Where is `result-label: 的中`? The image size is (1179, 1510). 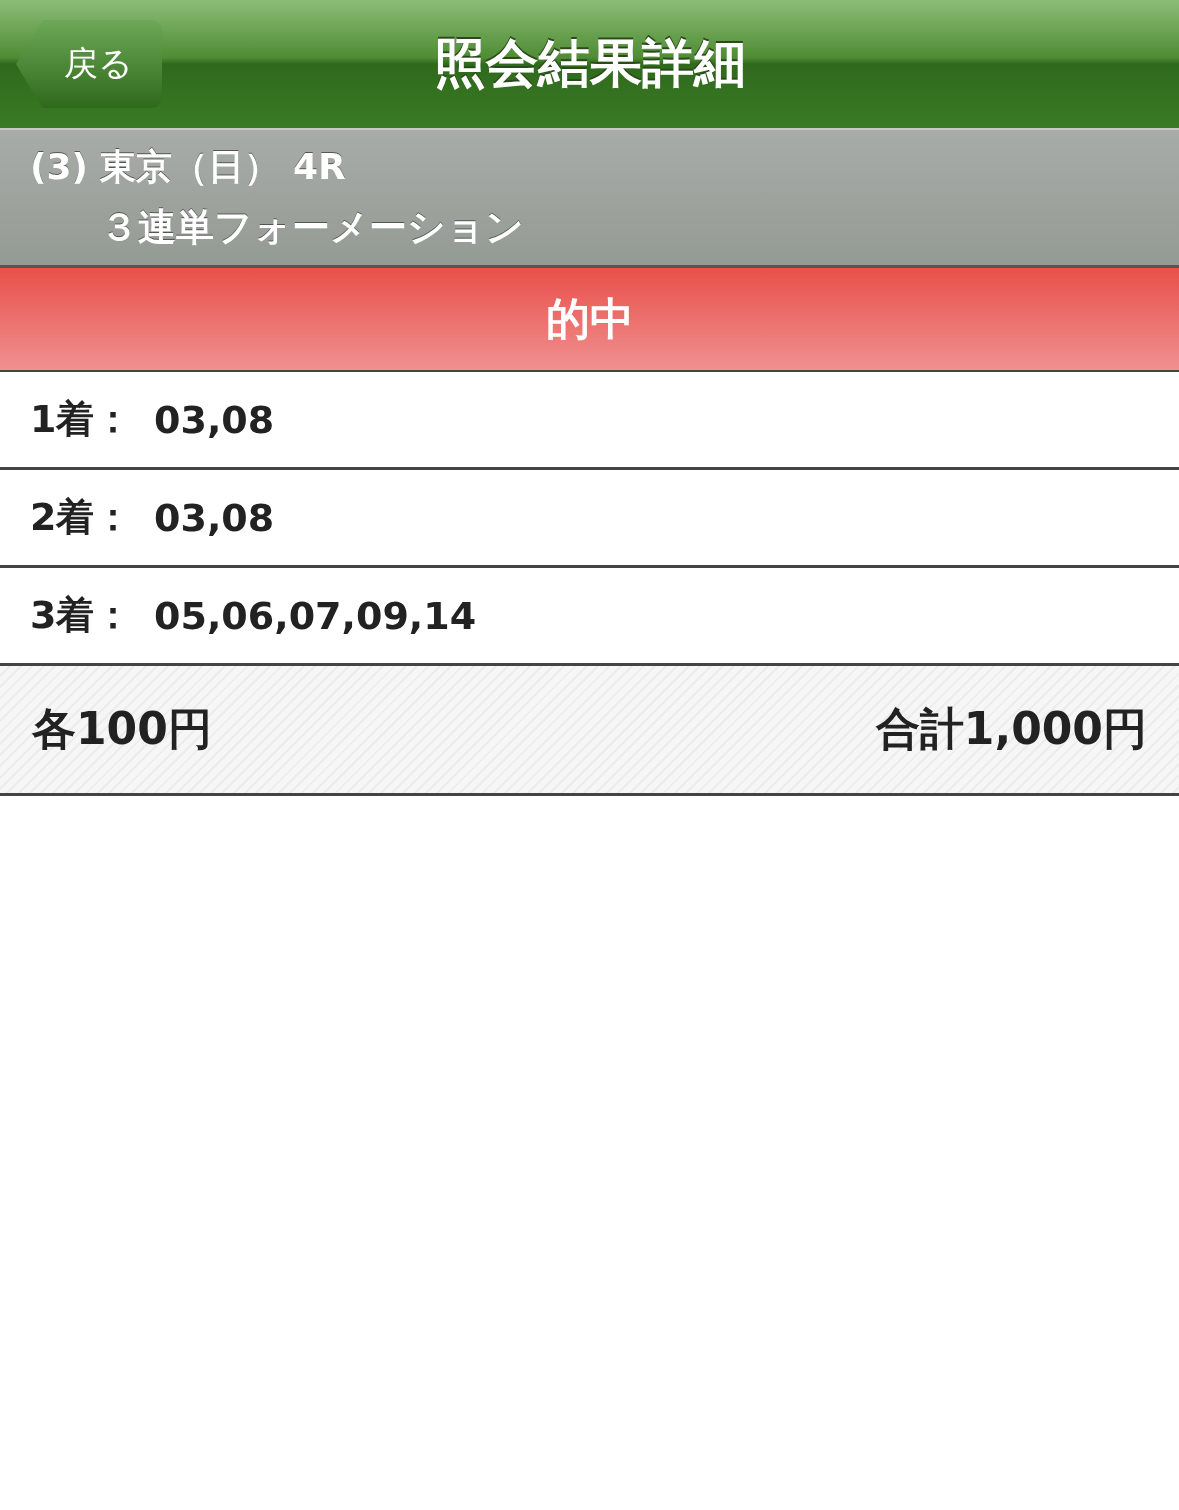 result-label: 的中 is located at coordinates (589, 318).